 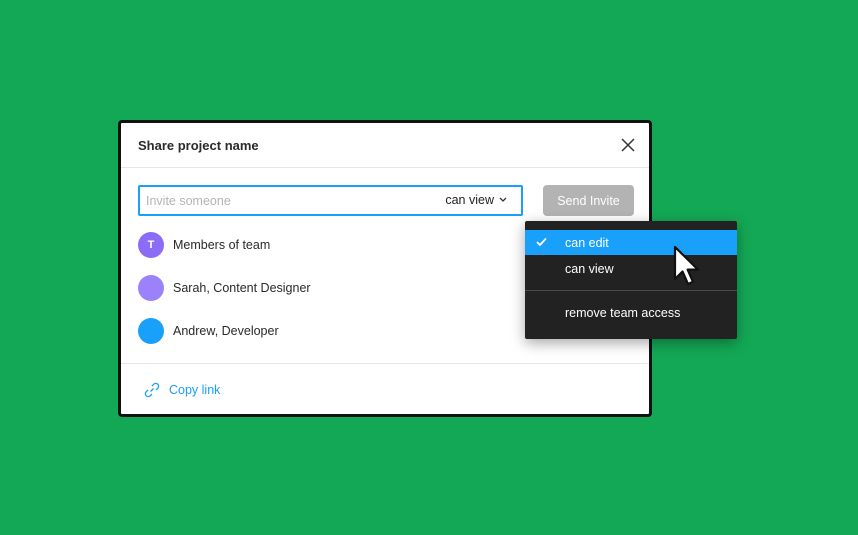 I want to click on member-row: Sarah, Content Designer, so click(x=224, y=288).